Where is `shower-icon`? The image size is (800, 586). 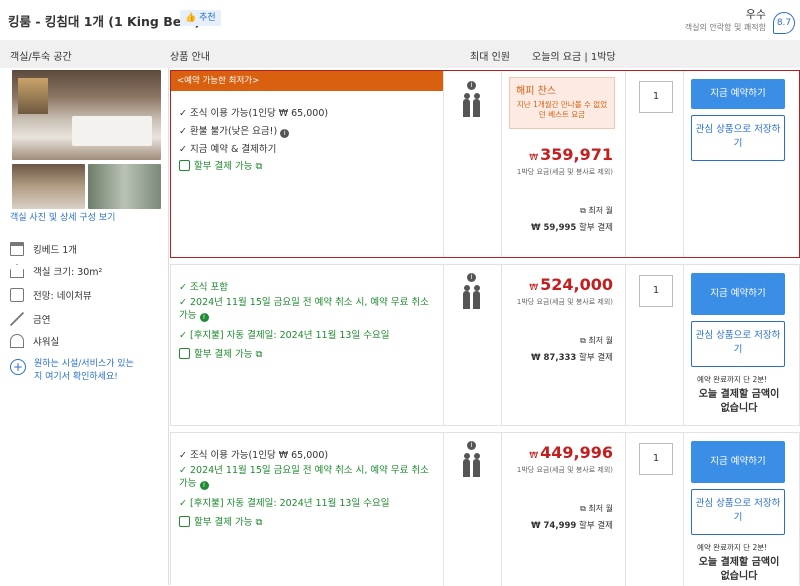
shower-icon is located at coordinates (17, 341).